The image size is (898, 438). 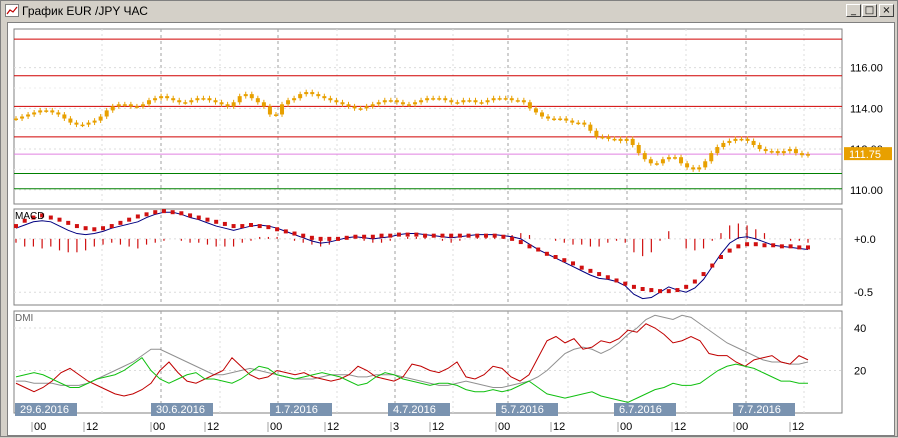 What do you see at coordinates (742, 427) in the screenshot?
I see `hour-label: 00` at bounding box center [742, 427].